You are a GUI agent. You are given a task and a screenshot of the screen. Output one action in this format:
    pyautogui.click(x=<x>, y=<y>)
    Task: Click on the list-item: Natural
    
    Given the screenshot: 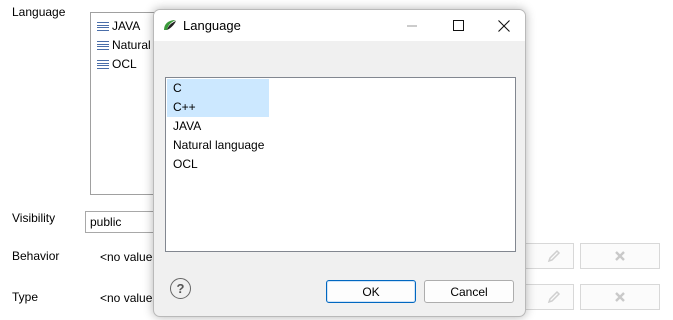 What is the action you would take?
    pyautogui.click(x=124, y=45)
    